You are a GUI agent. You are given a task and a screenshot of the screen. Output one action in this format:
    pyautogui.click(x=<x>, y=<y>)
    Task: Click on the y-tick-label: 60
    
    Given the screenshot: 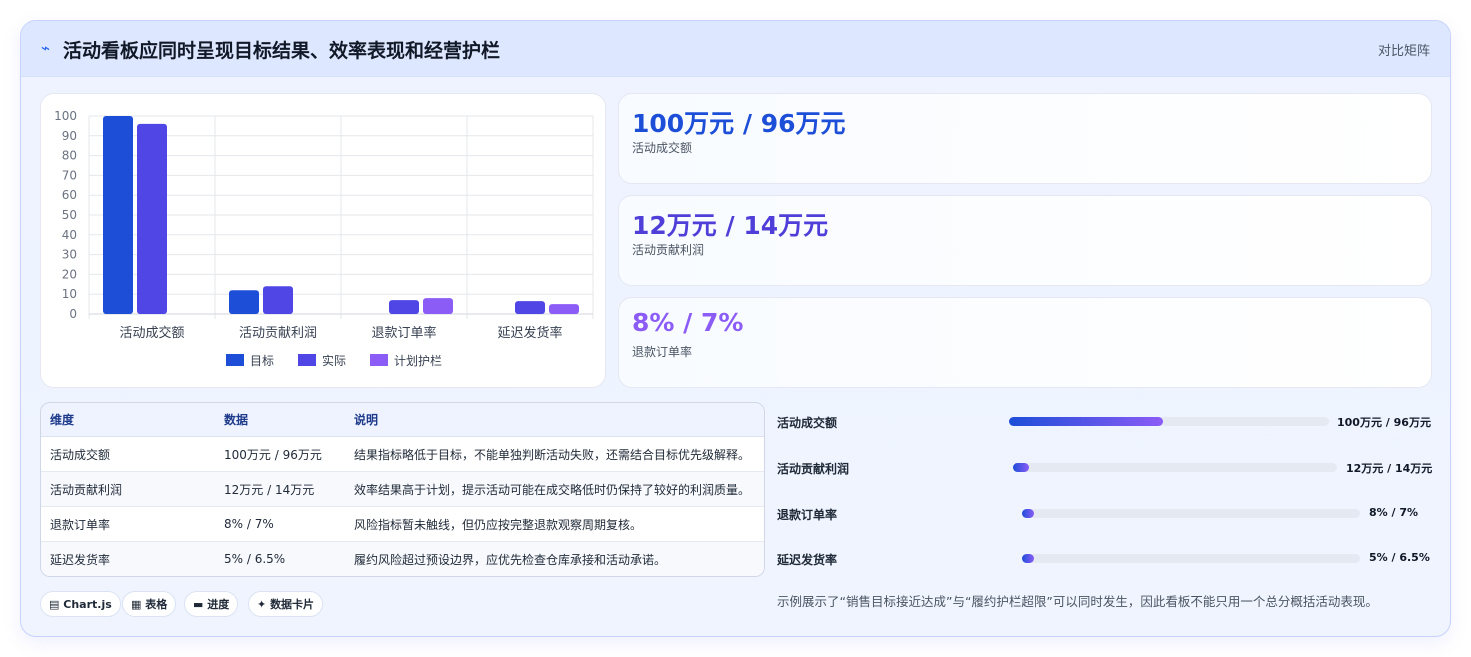 What is the action you would take?
    pyautogui.click(x=69, y=195)
    